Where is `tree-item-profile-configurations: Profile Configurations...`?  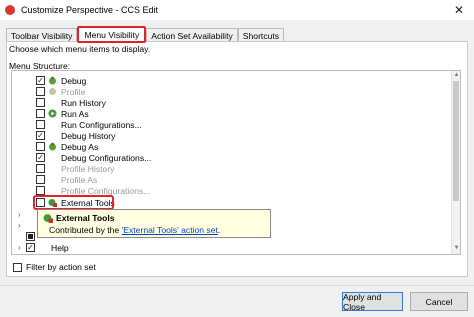 tree-item-profile-configurations: Profile Configurations... is located at coordinates (93, 190).